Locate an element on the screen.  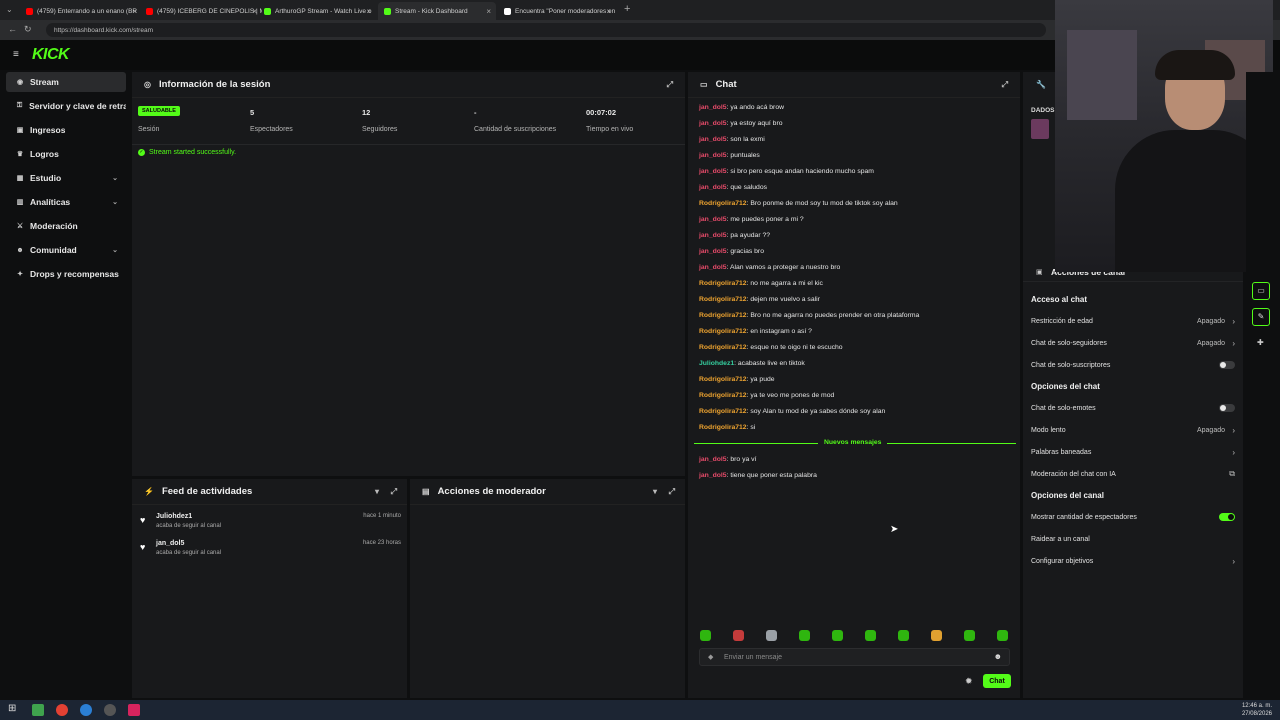
channel-setting-row: Chat de solo-seguidores Apagado › is located at coordinates (1134, 343).